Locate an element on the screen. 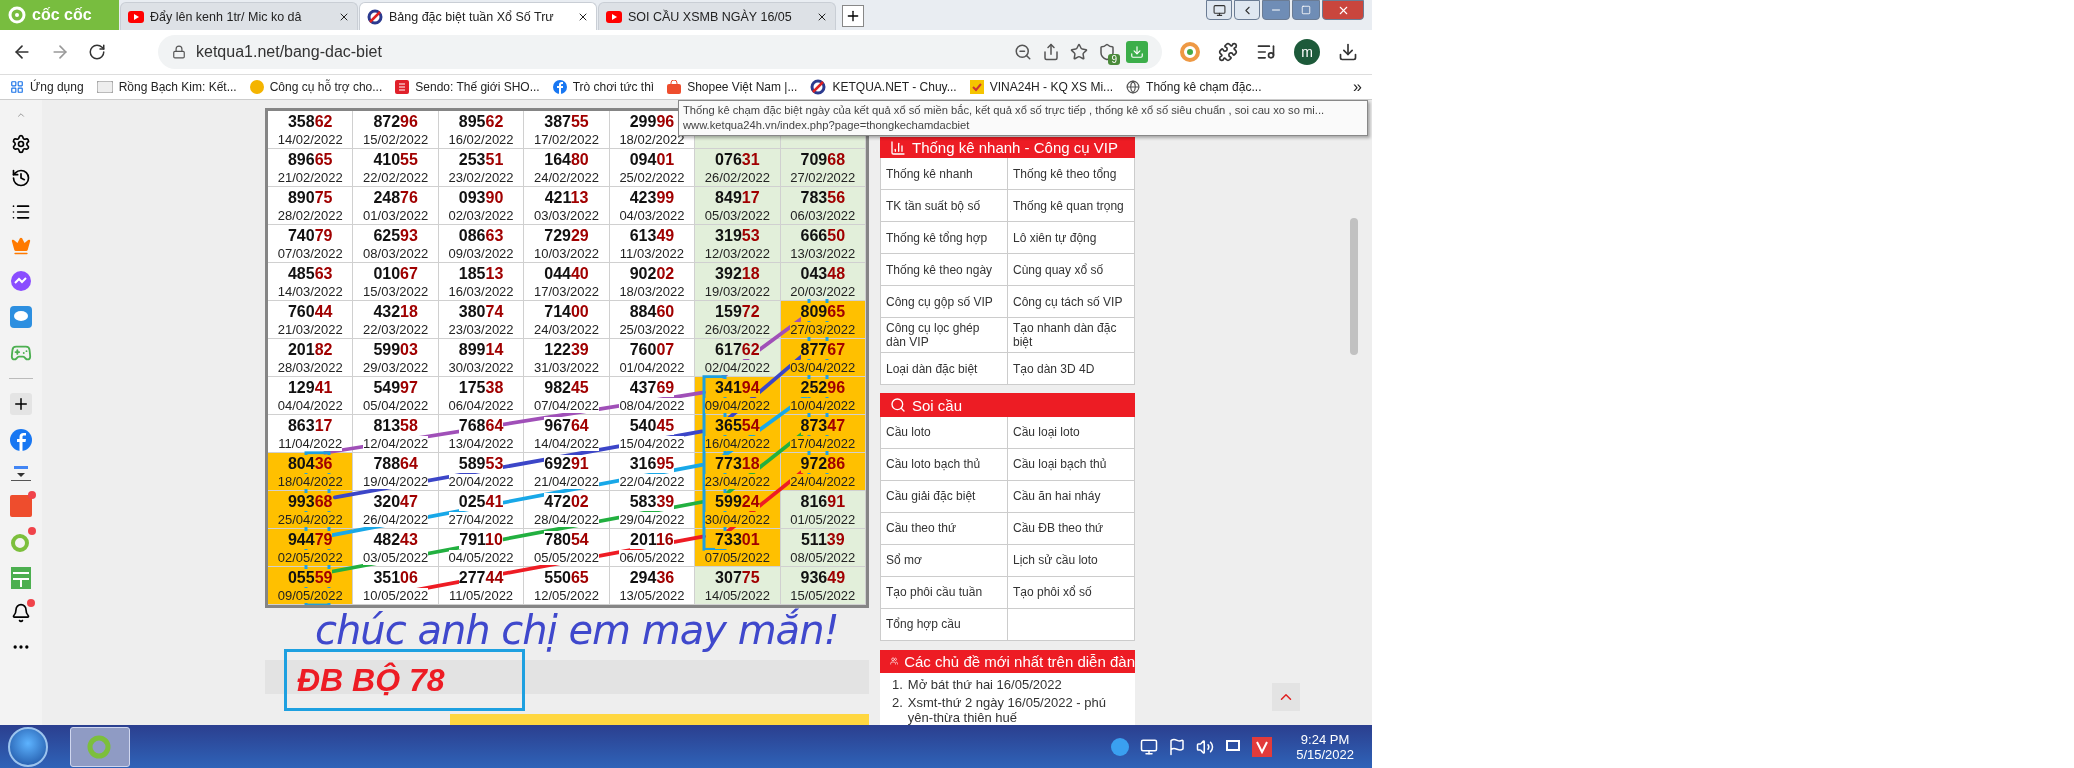 This screenshot has width=2074, height=768. flag-icon is located at coordinates (1177, 746).